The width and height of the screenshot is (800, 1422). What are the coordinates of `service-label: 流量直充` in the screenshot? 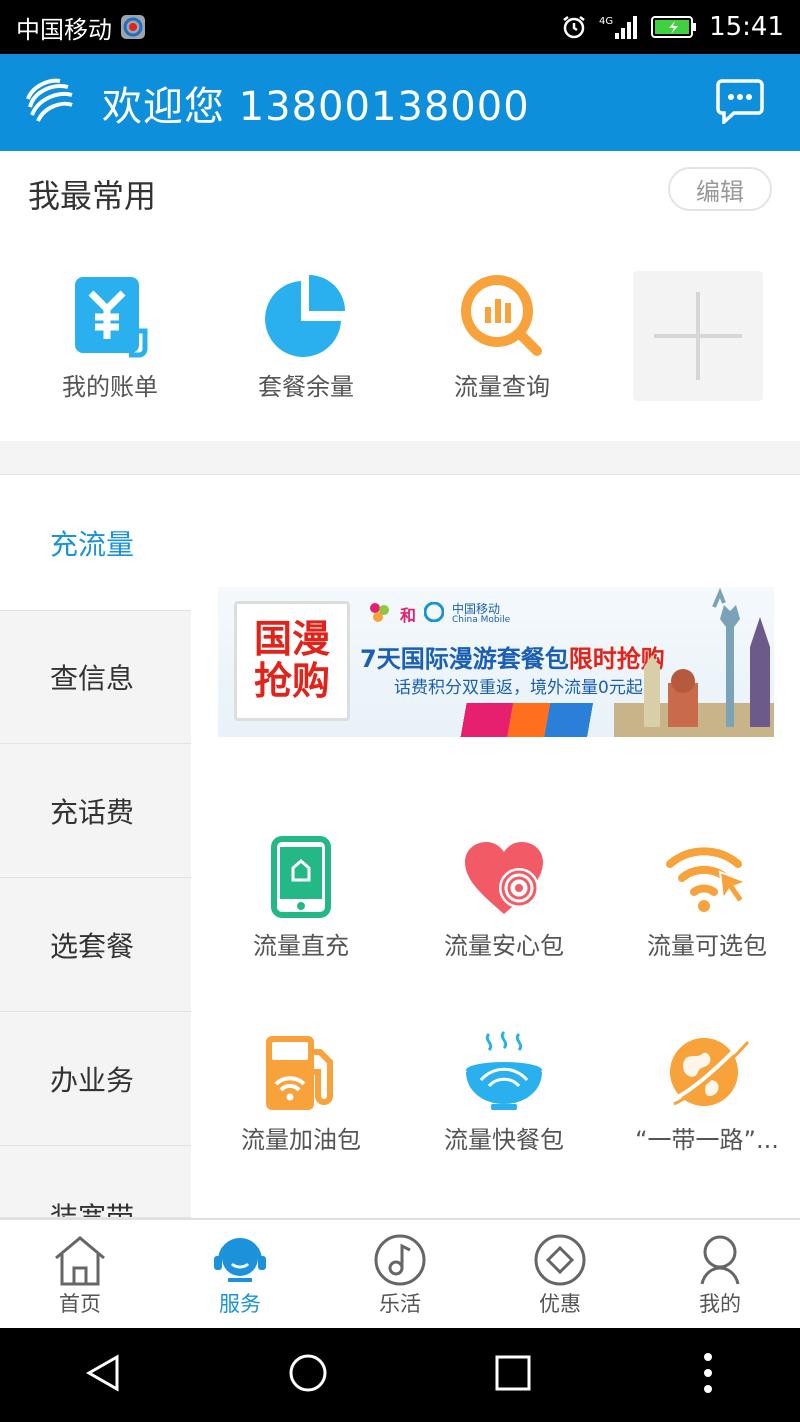 It's located at (301, 946).